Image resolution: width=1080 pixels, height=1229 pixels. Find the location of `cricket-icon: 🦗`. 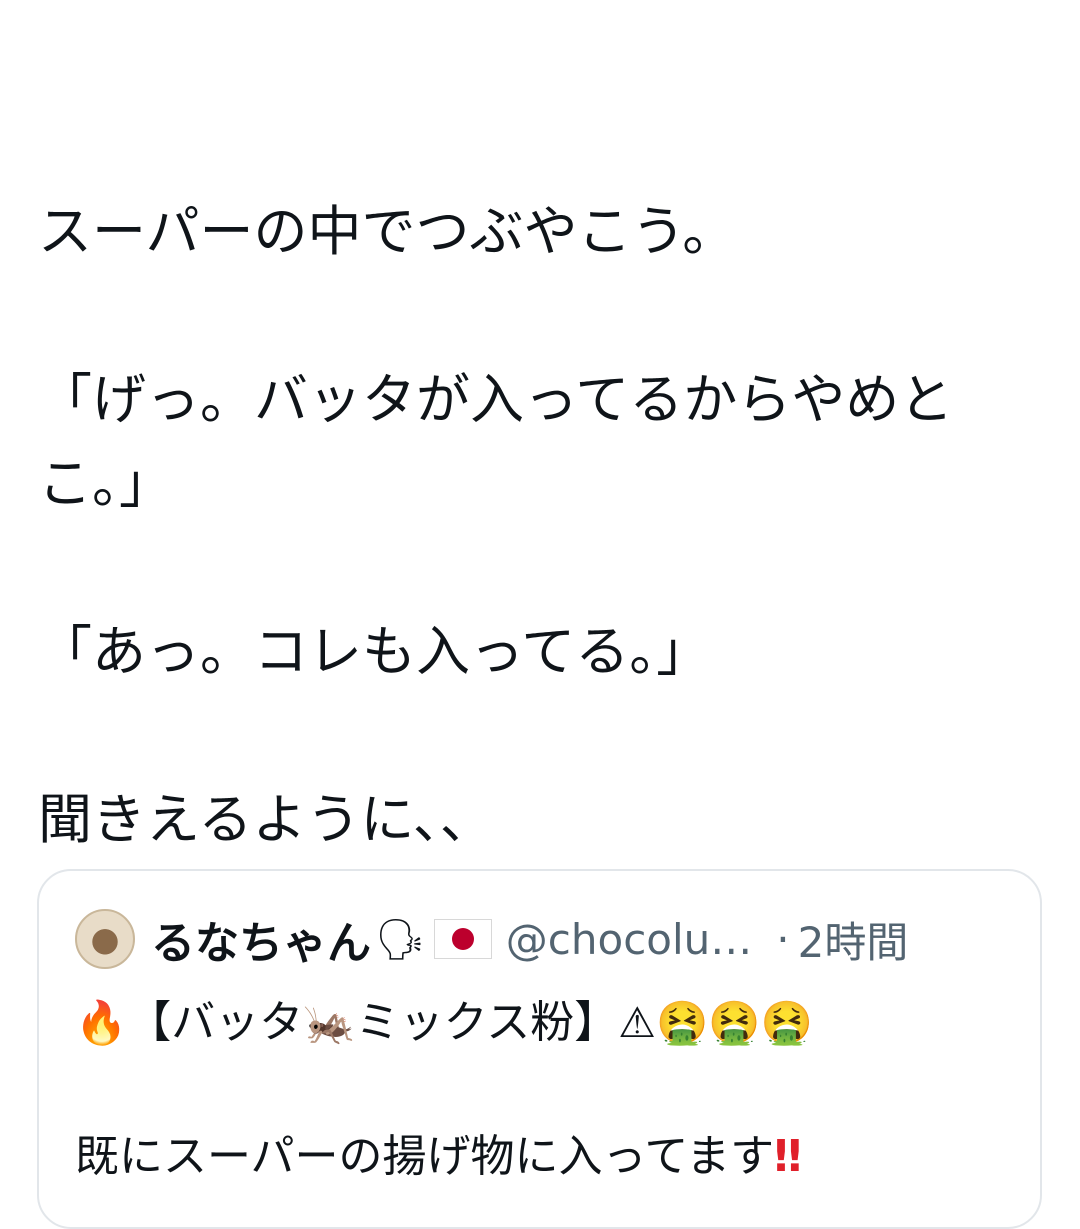

cricket-icon: 🦗 is located at coordinates (329, 1022).